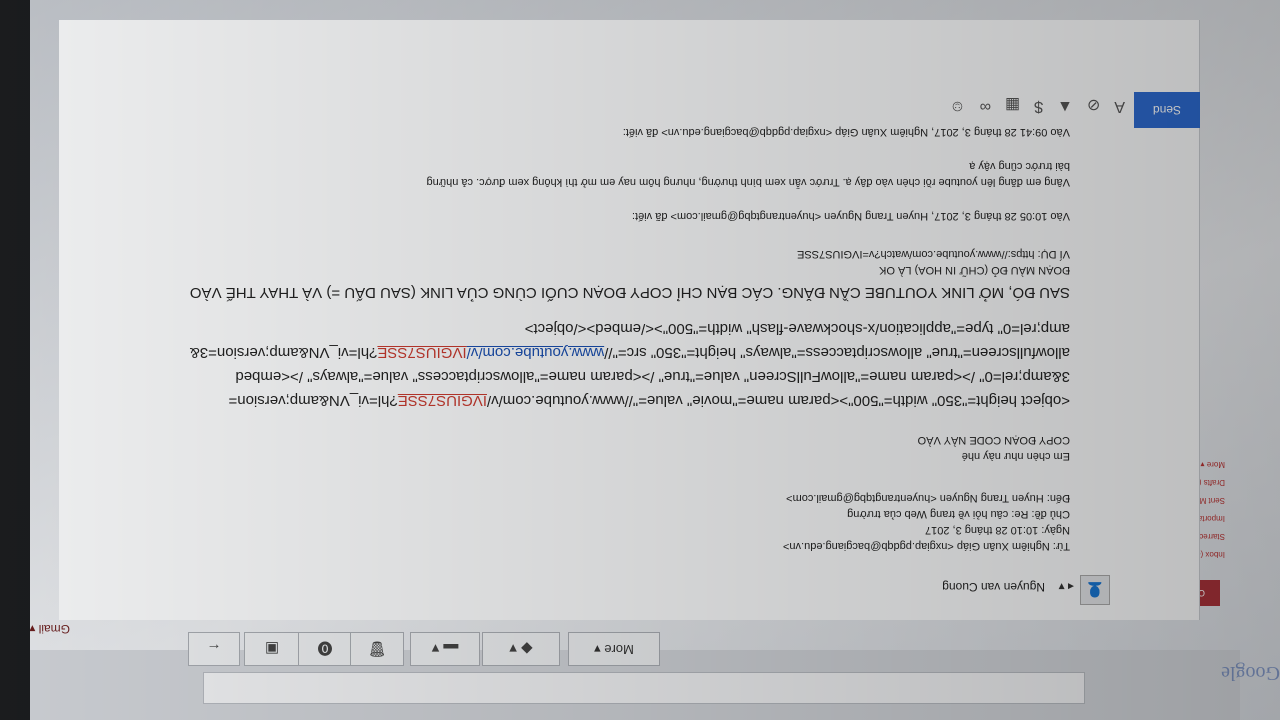  I want to click on reply-type-dropdown: ◂ ▾, so click(1066, 587).